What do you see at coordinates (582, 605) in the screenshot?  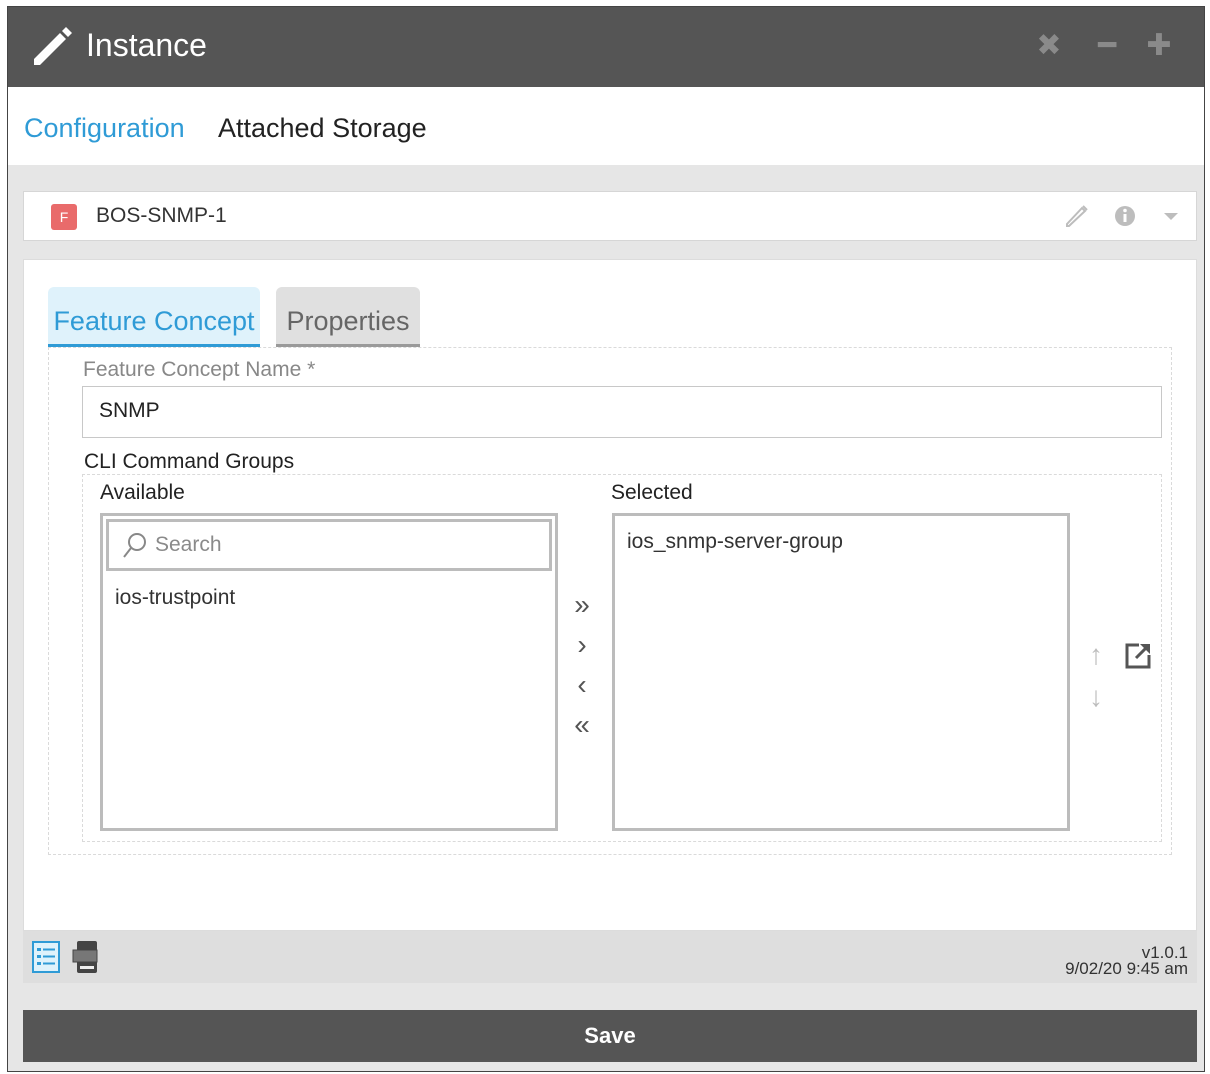 I see `move-all-right-button: »` at bounding box center [582, 605].